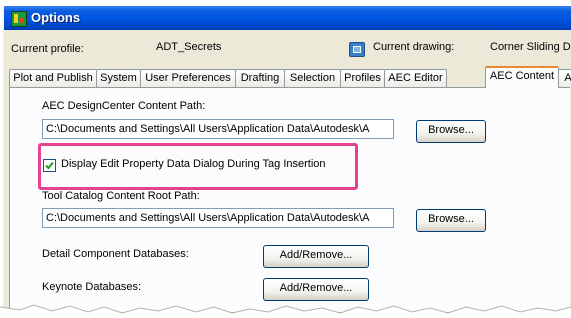 The image size is (571, 318). Describe the element at coordinates (189, 47) in the screenshot. I see `current-profile-value: ADT_Secrets` at that location.